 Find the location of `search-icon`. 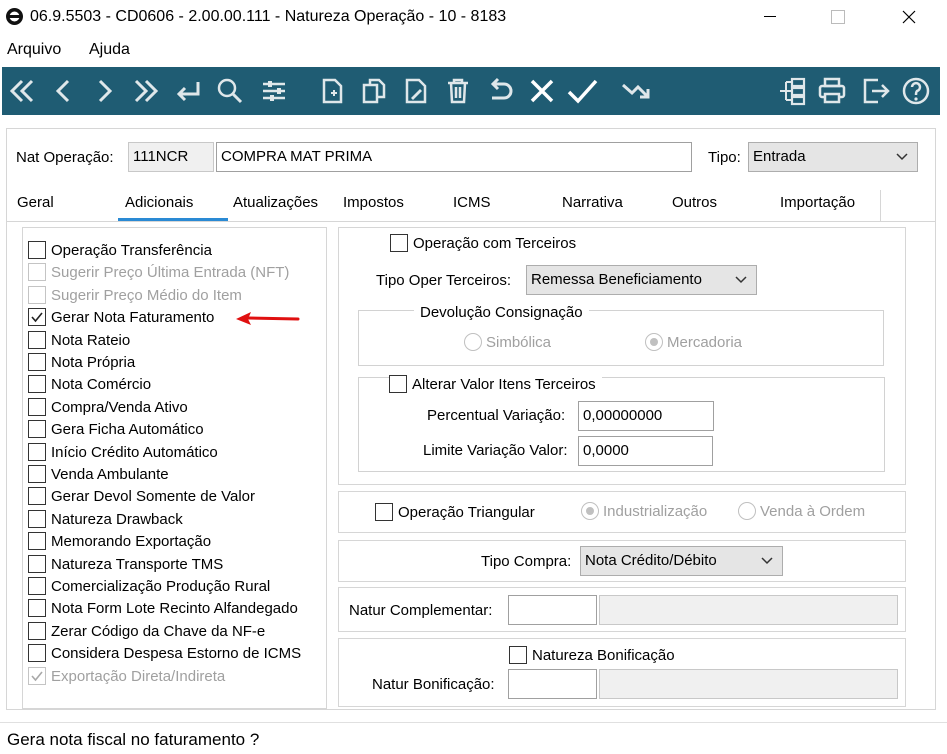

search-icon is located at coordinates (230, 91).